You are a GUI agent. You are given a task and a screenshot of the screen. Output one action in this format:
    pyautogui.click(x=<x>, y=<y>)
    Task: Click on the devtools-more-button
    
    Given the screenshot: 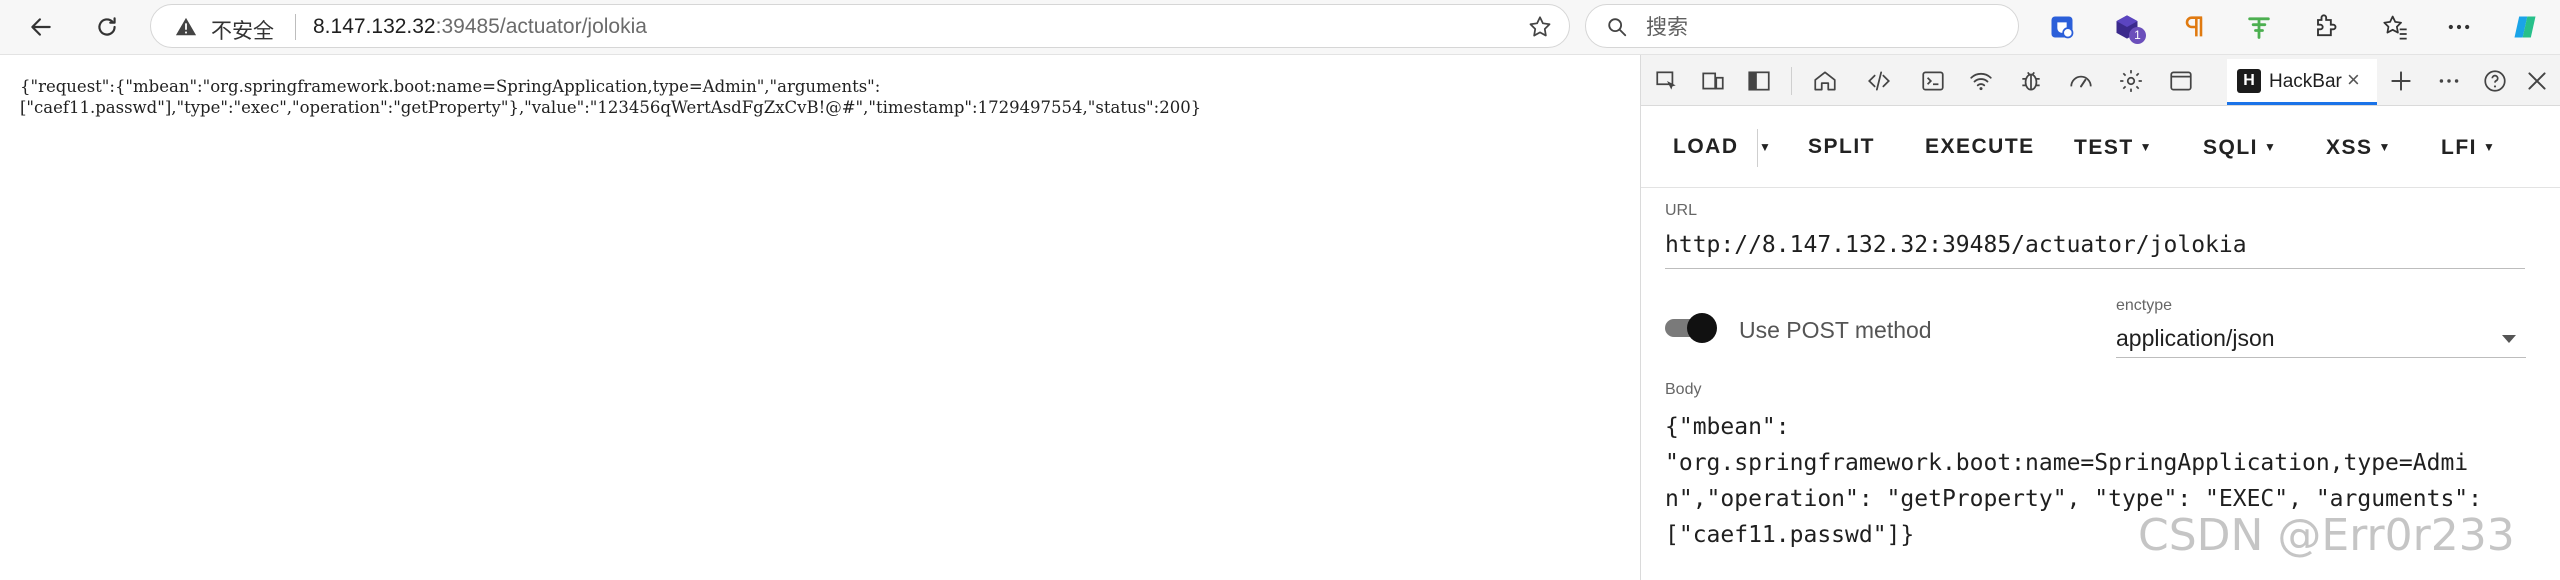 What is the action you would take?
    pyautogui.click(x=2449, y=81)
    